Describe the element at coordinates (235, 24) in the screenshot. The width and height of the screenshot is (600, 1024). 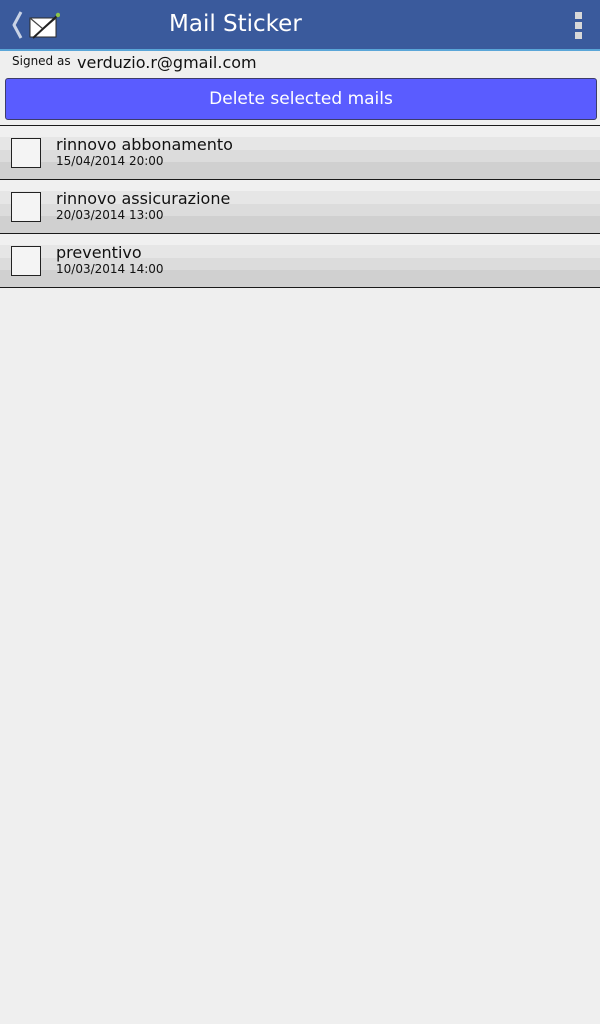
I see `app-title: Mail Sticker` at that location.